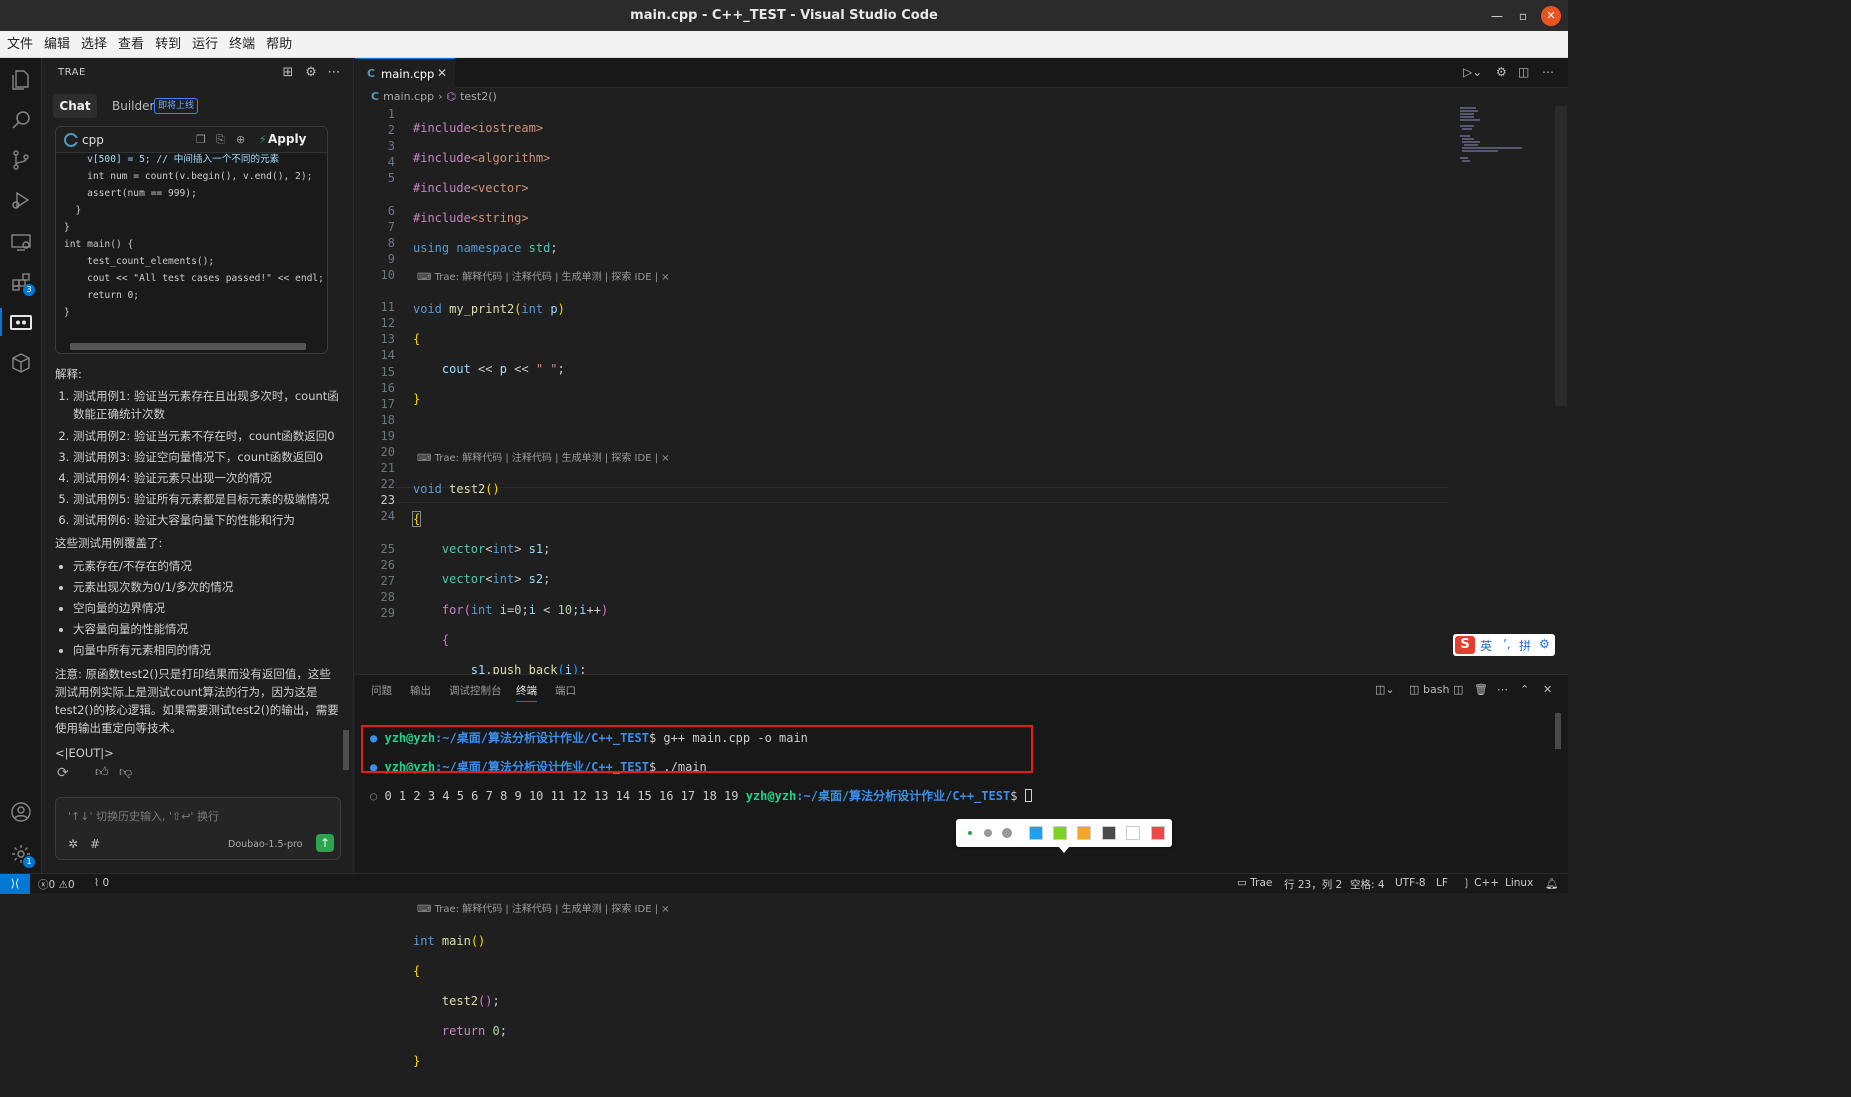 The width and height of the screenshot is (1851, 1097). Describe the element at coordinates (20, 44) in the screenshot. I see `menu-file: 文件` at that location.